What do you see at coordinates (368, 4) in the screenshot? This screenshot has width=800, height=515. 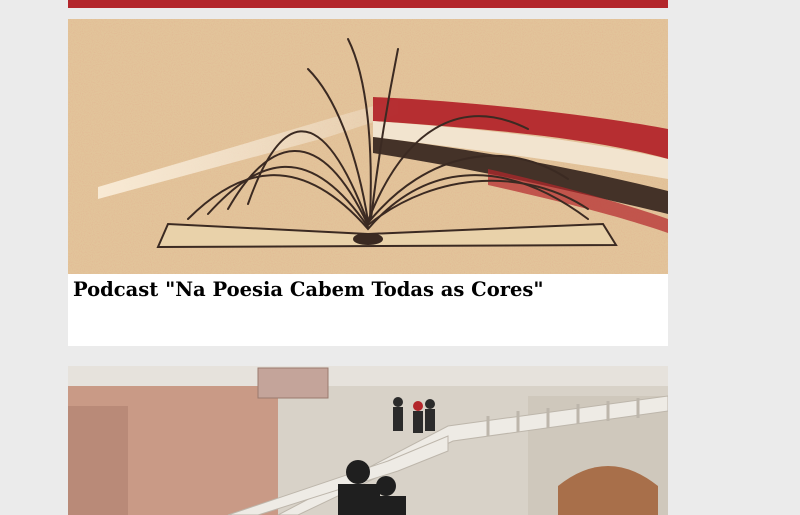 I see `previous-card-footer` at bounding box center [368, 4].